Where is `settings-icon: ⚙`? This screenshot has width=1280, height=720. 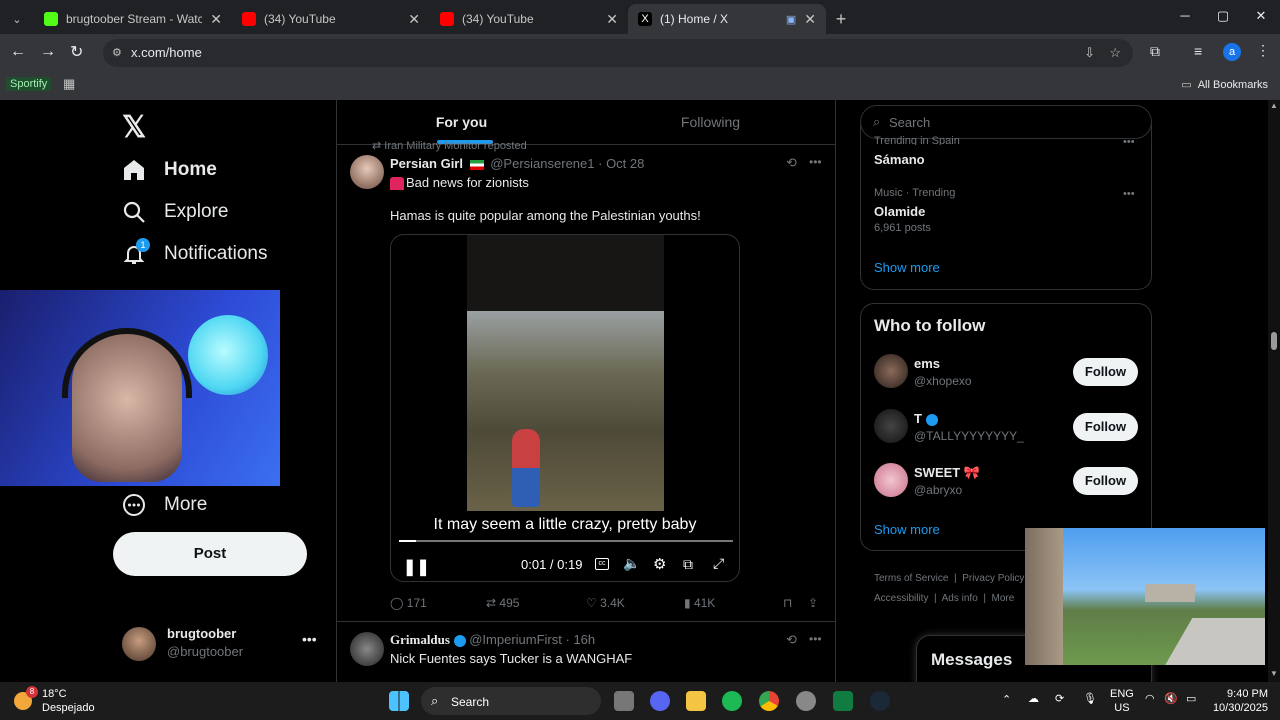 settings-icon: ⚙ is located at coordinates (659, 564).